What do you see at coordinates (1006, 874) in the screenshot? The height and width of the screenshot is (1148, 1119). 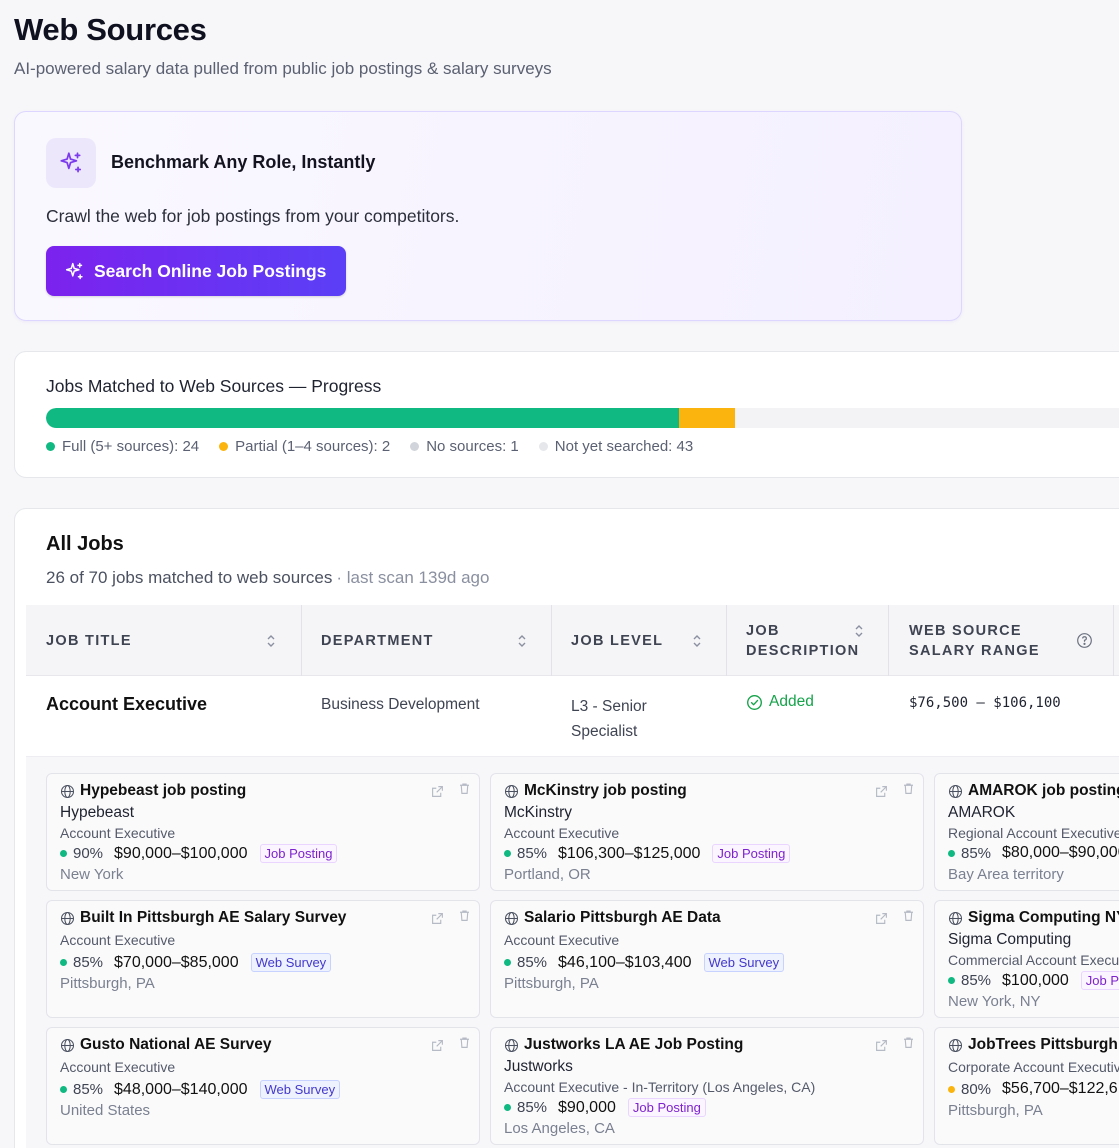 I see `source-location: Bay Area territory` at bounding box center [1006, 874].